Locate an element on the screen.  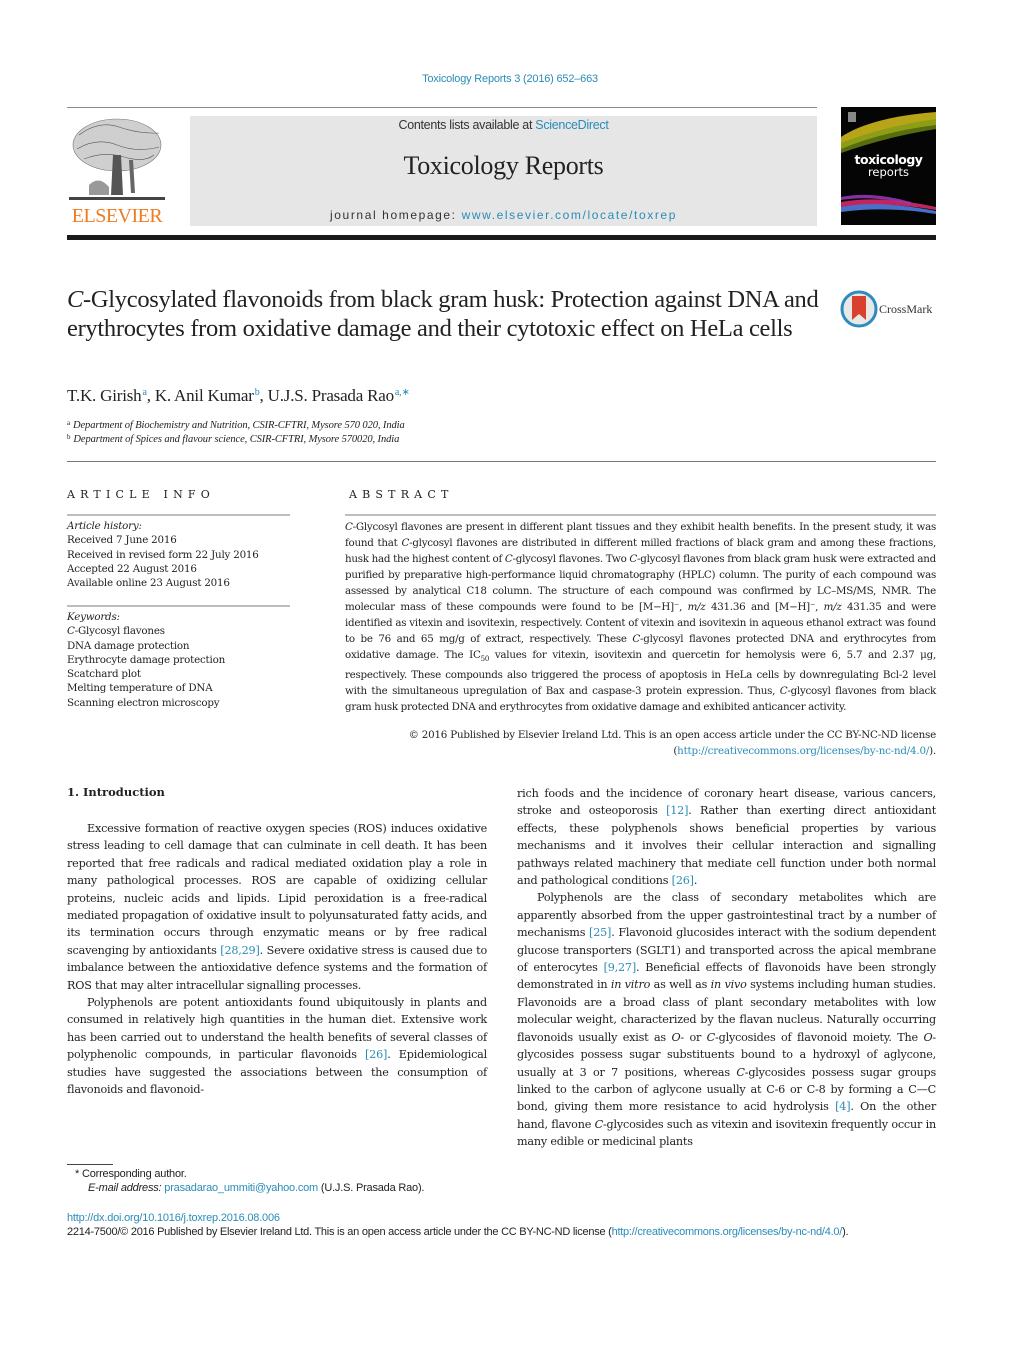
keywords-label: Keywords: is located at coordinates (93, 617).